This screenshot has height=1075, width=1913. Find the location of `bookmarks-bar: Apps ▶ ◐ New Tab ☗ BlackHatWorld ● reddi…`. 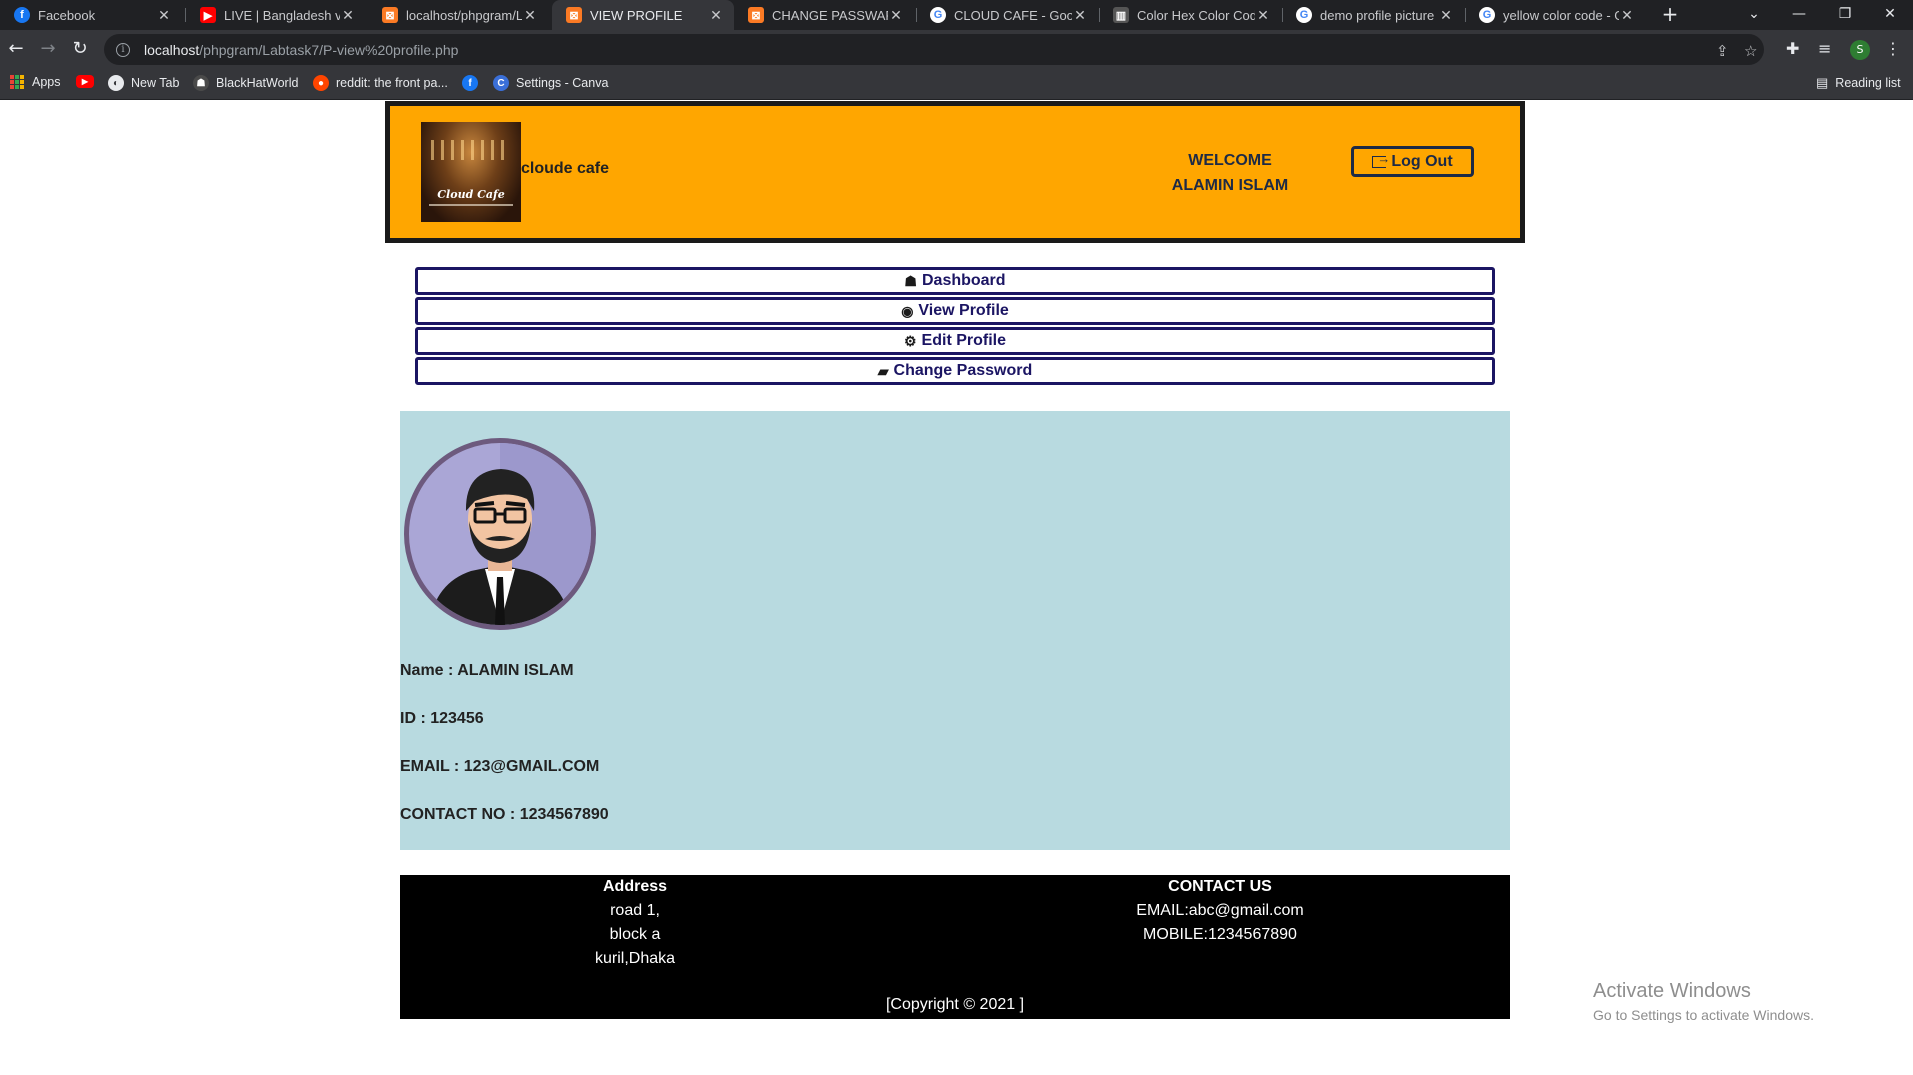

bookmarks-bar: Apps ▶ ◐ New Tab ☗ BlackHatWorld ● reddi… is located at coordinates (956, 84).